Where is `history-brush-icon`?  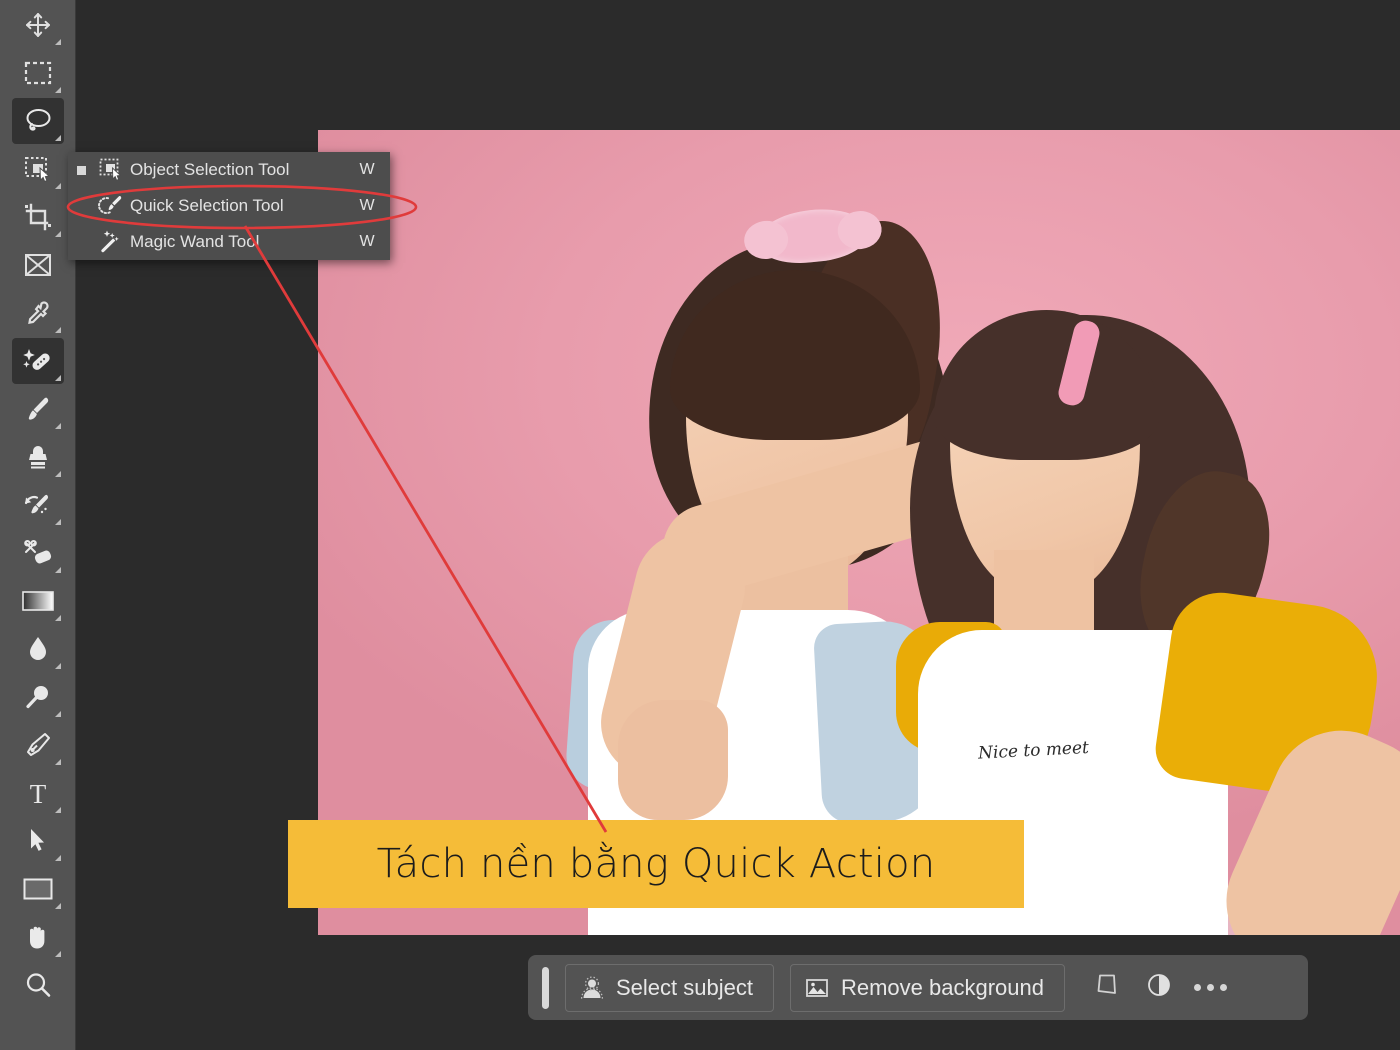 history-brush-icon is located at coordinates (36, 504).